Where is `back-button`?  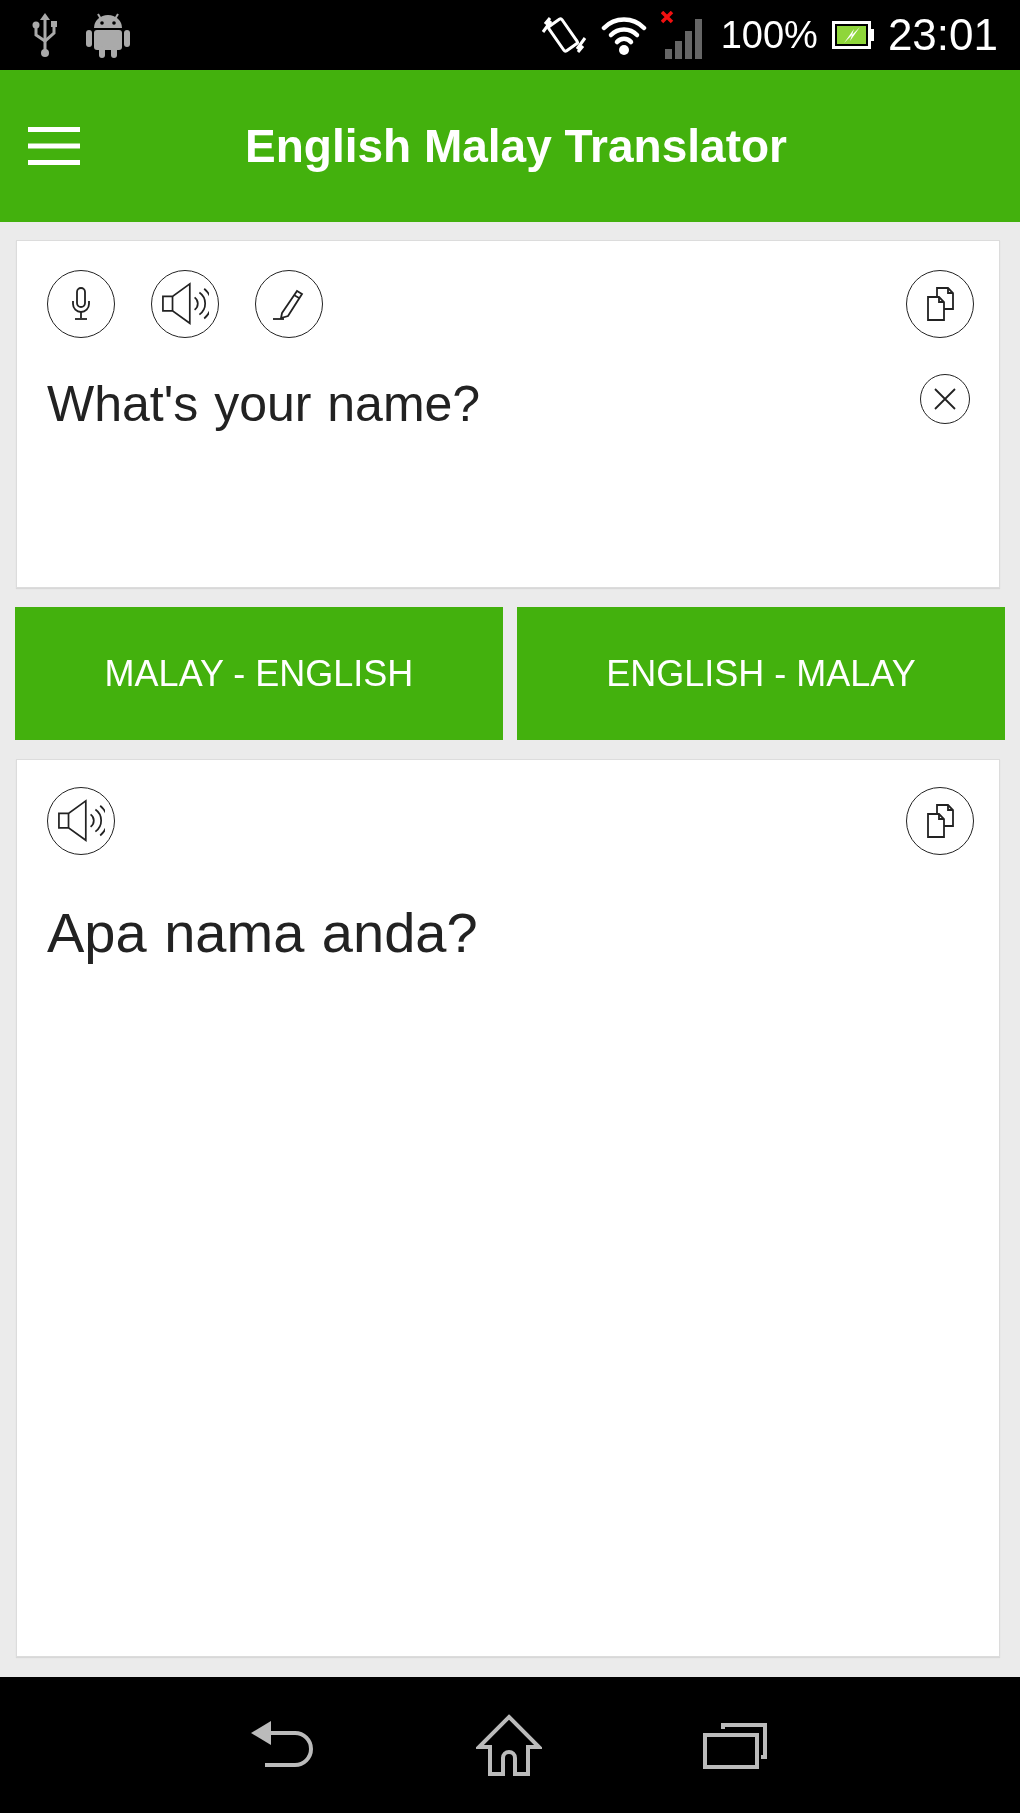
back-button is located at coordinates (282, 1745).